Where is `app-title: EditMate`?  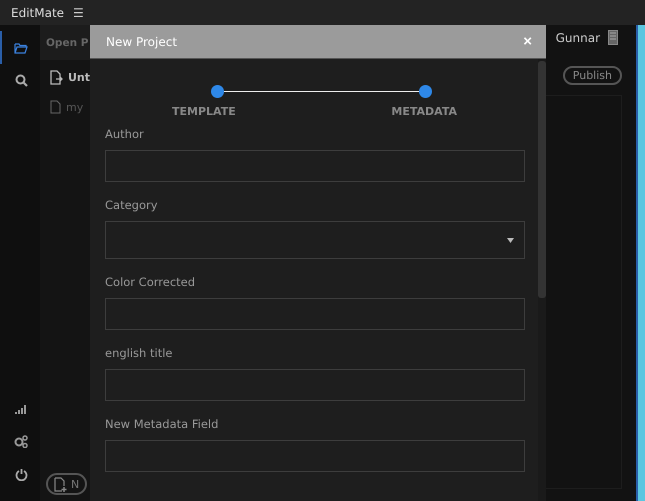
app-title: EditMate is located at coordinates (37, 13).